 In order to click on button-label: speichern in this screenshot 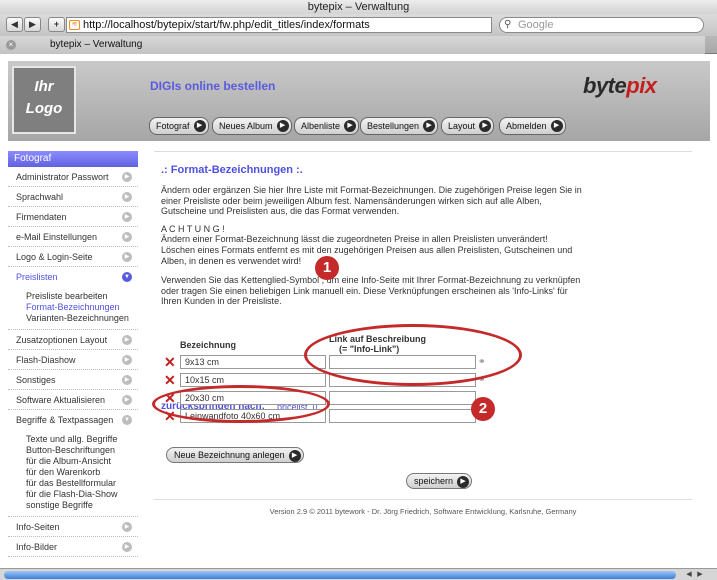, I will do `click(434, 481)`.